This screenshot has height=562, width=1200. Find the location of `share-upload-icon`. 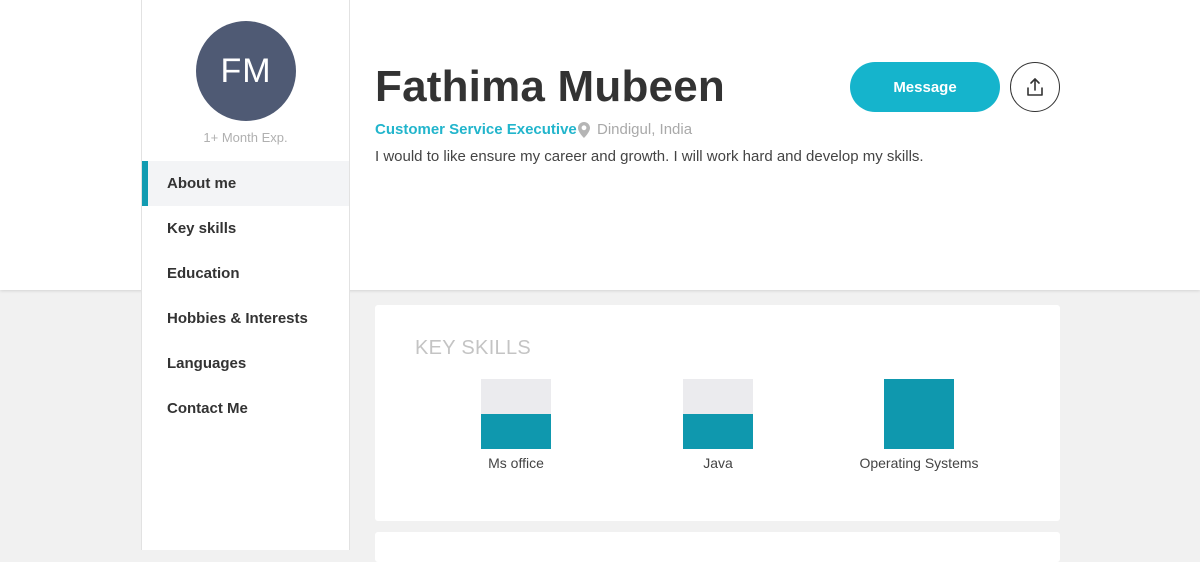

share-upload-icon is located at coordinates (1035, 87).